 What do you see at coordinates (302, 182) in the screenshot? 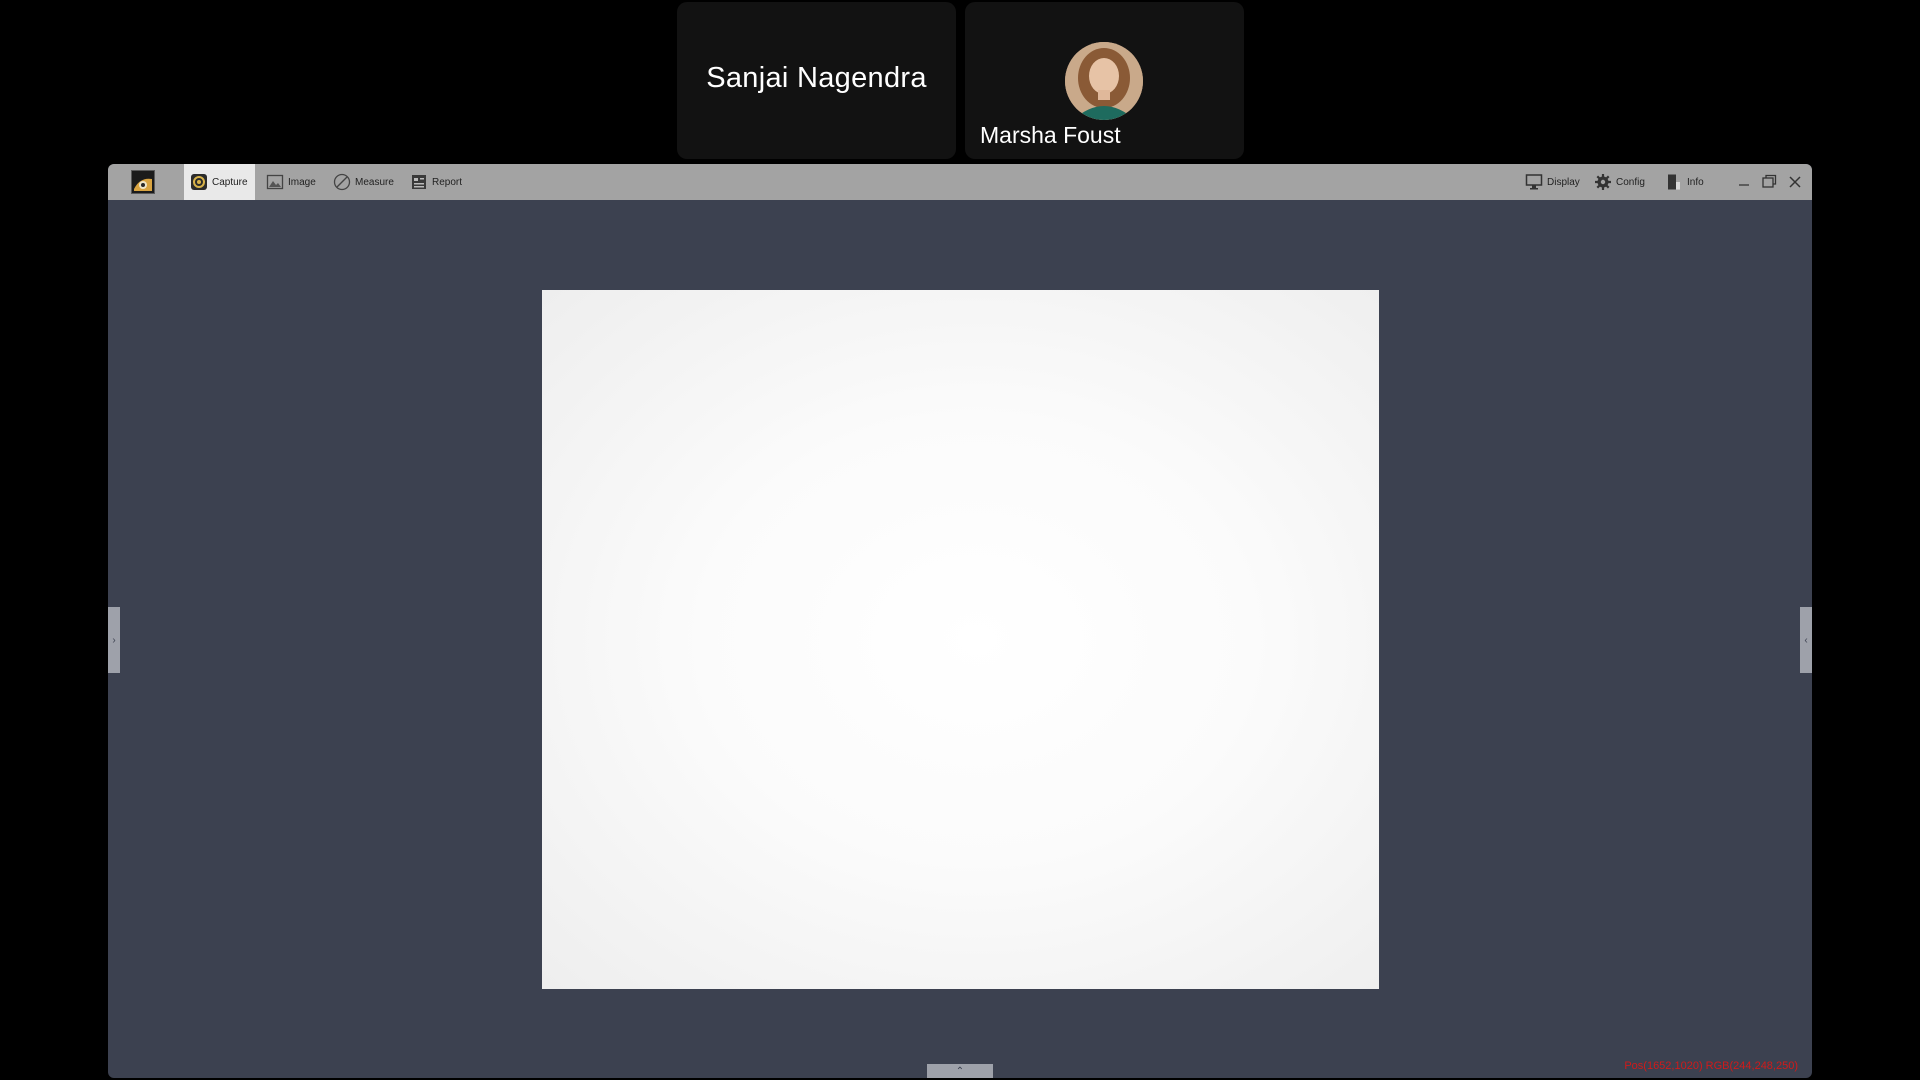
I see `tab-image-label: Image` at bounding box center [302, 182].